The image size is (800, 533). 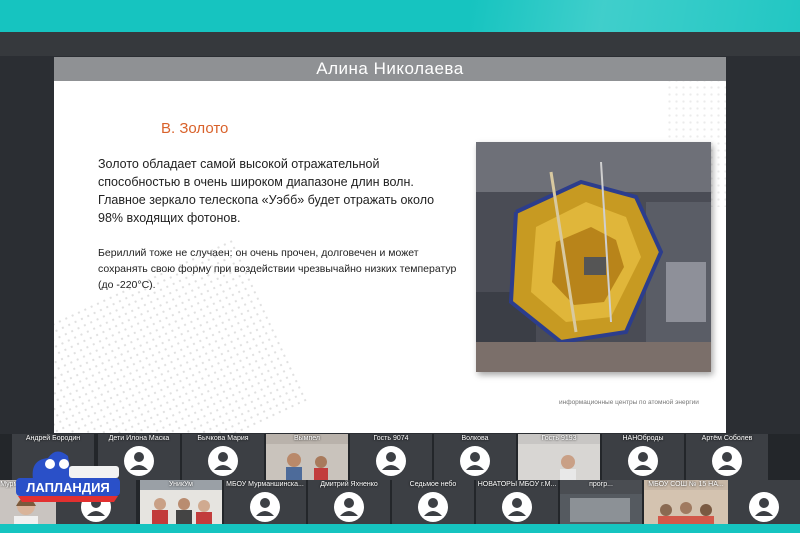 I want to click on svg-text: ЛАПЛАНДИЯ, so click(x=68, y=487).